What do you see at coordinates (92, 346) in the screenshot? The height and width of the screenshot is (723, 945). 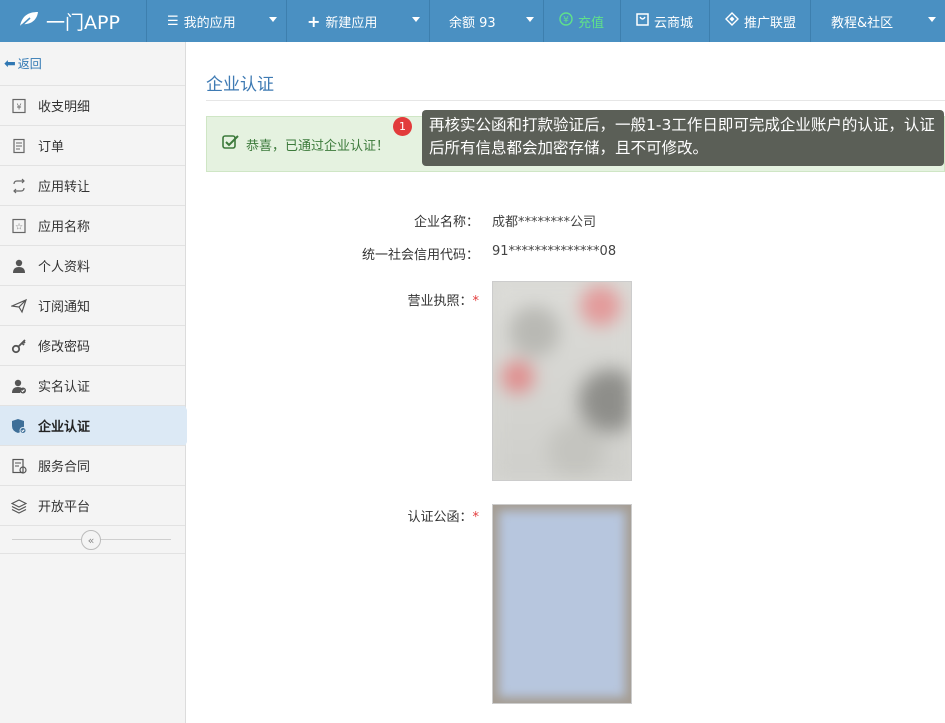 I see `sidebar-item-password: 修改密码` at bounding box center [92, 346].